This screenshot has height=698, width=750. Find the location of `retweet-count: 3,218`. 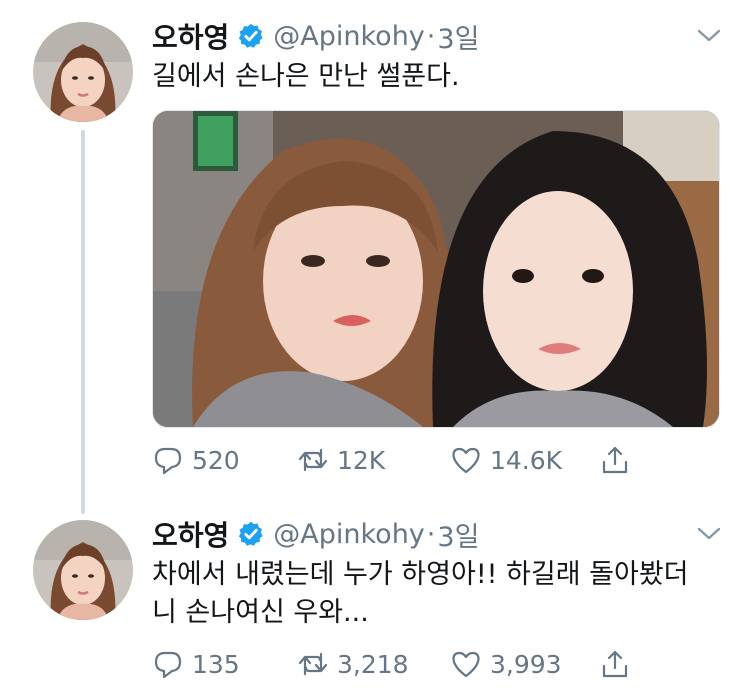

retweet-count: 3,218 is located at coordinates (373, 664).